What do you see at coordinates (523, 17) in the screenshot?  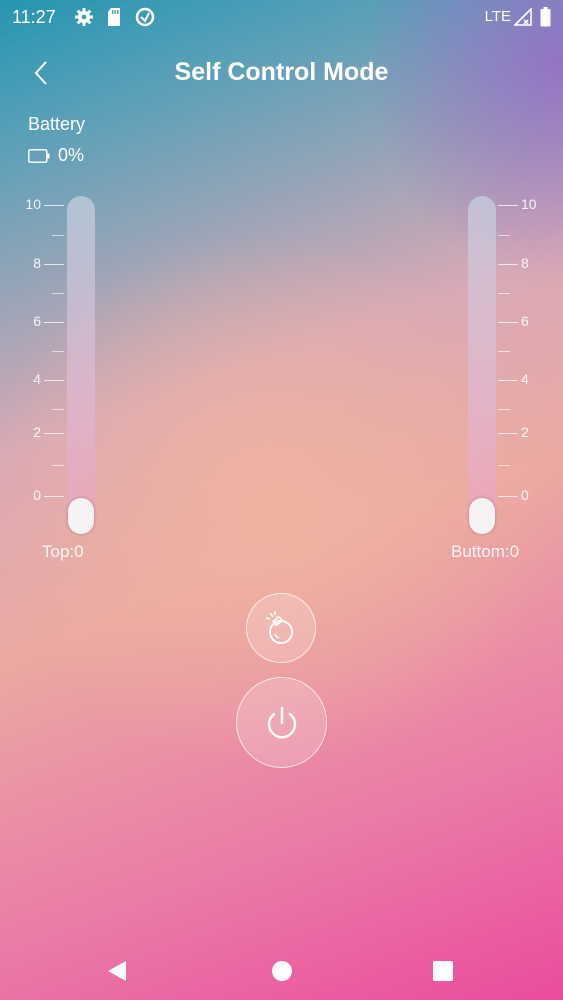 I see `signal-icon` at bounding box center [523, 17].